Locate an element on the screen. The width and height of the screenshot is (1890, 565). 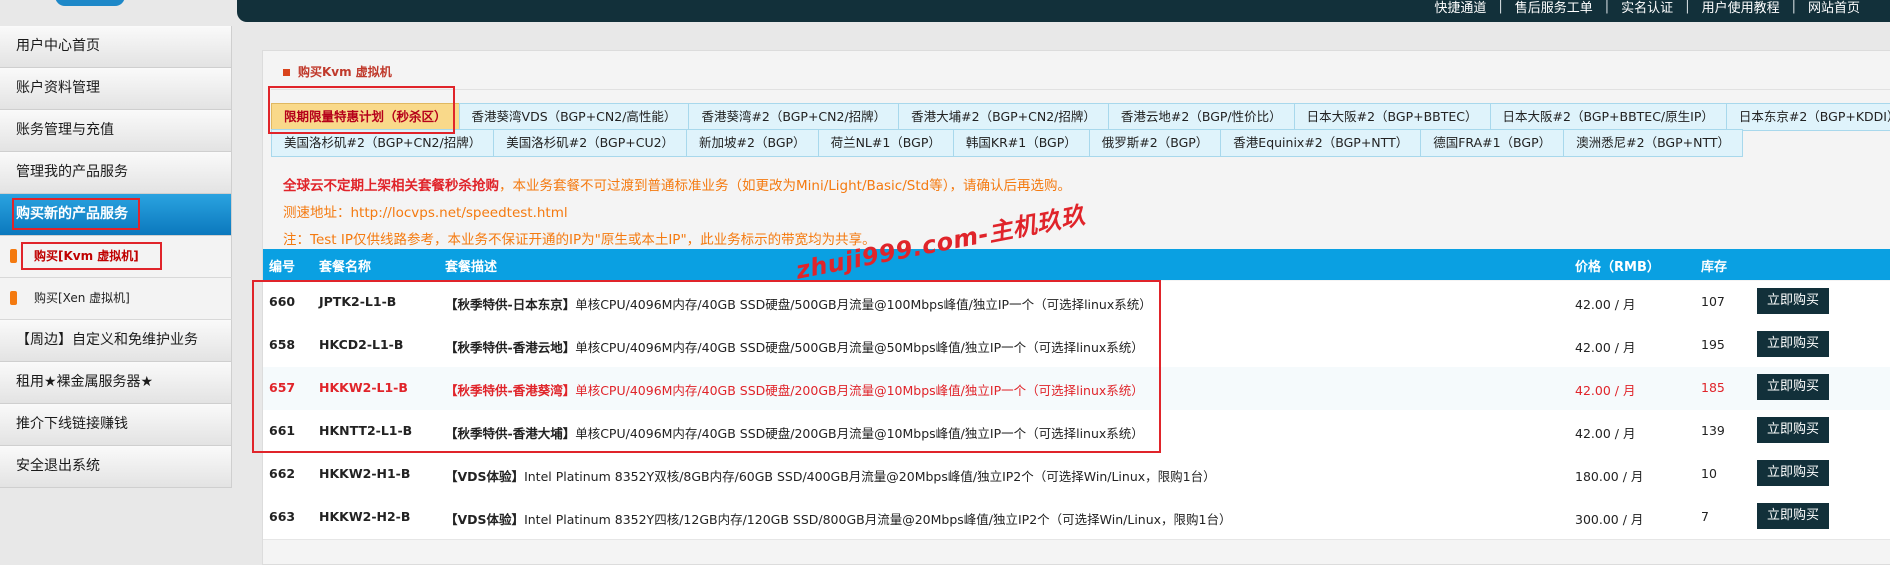
row-id: 661 is located at coordinates (282, 430).